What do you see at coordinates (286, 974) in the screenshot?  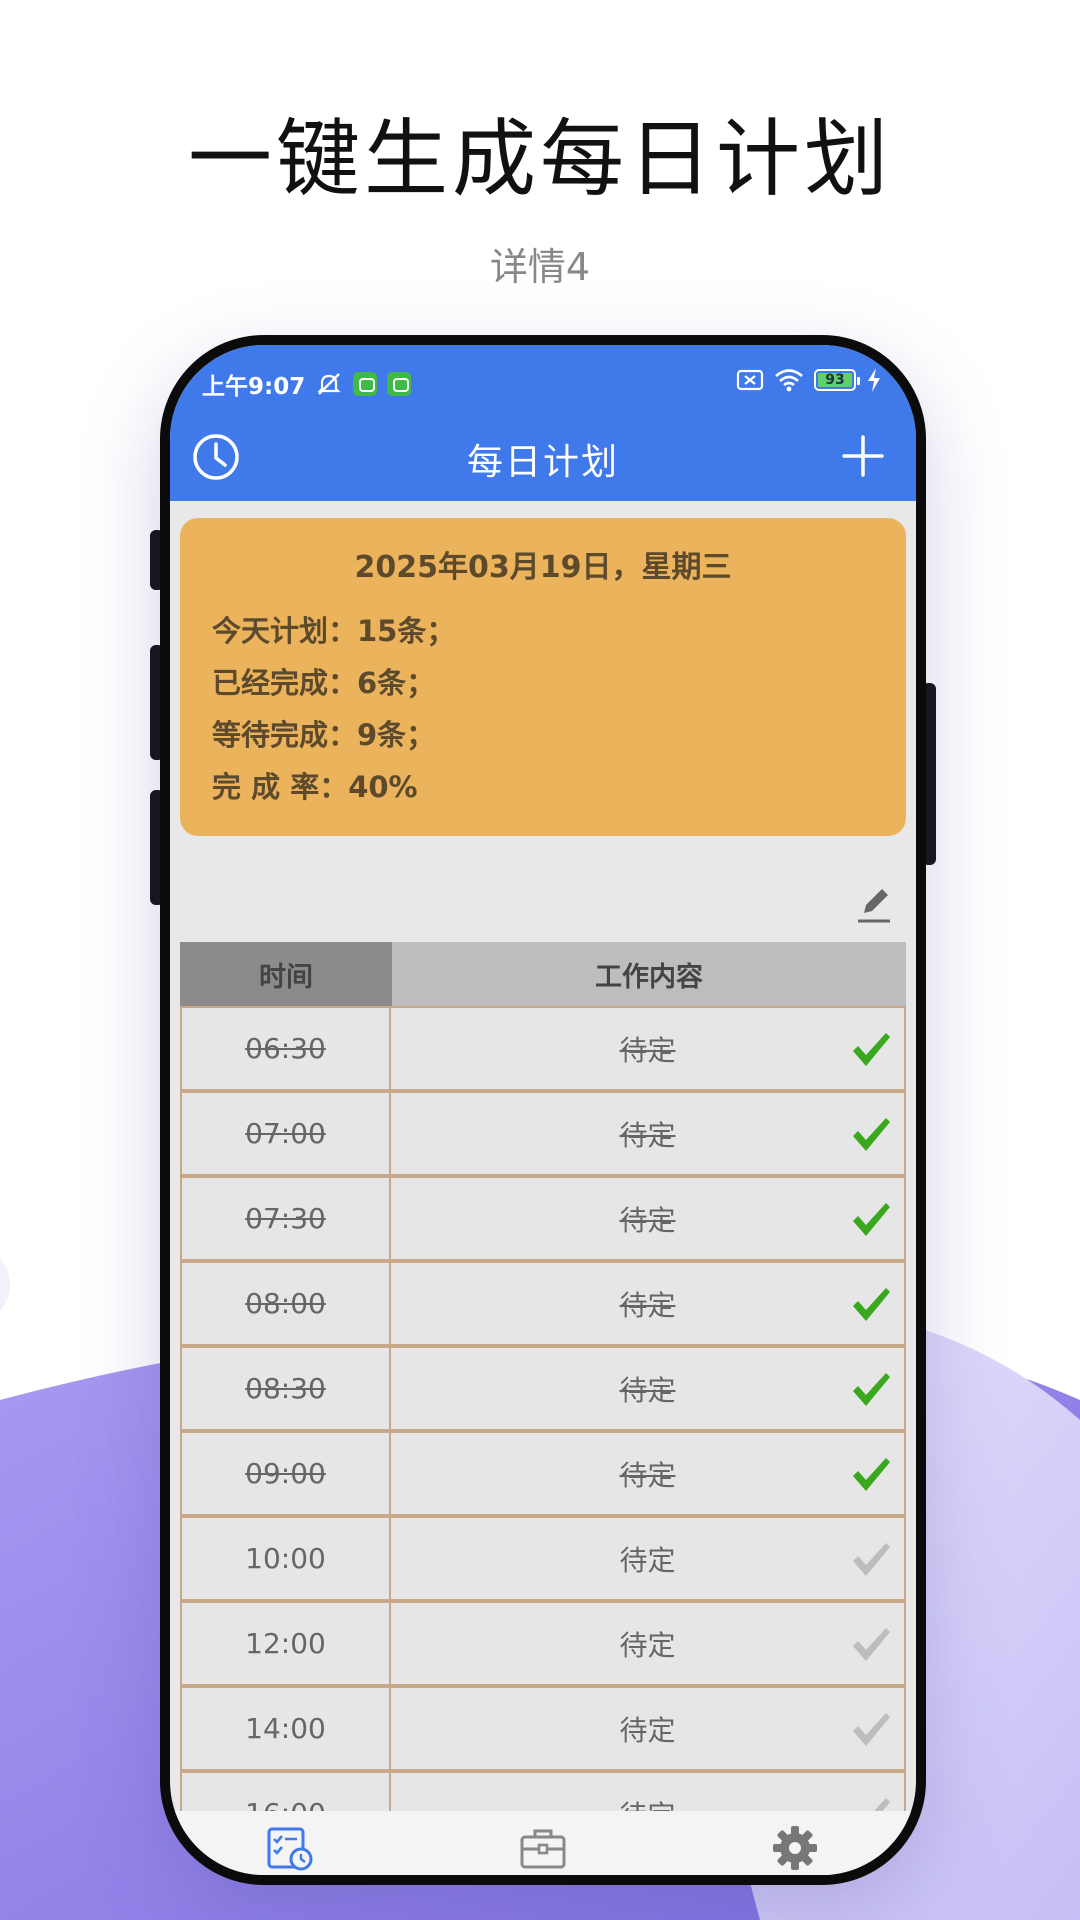 I see `column-header-time: 时间` at bounding box center [286, 974].